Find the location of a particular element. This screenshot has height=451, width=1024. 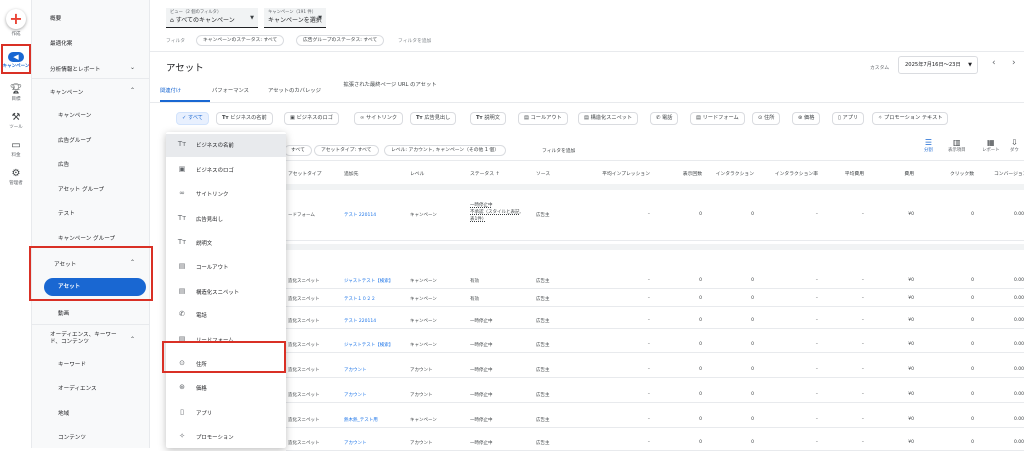

column-header: 表示回数 is located at coordinates (679, 173).